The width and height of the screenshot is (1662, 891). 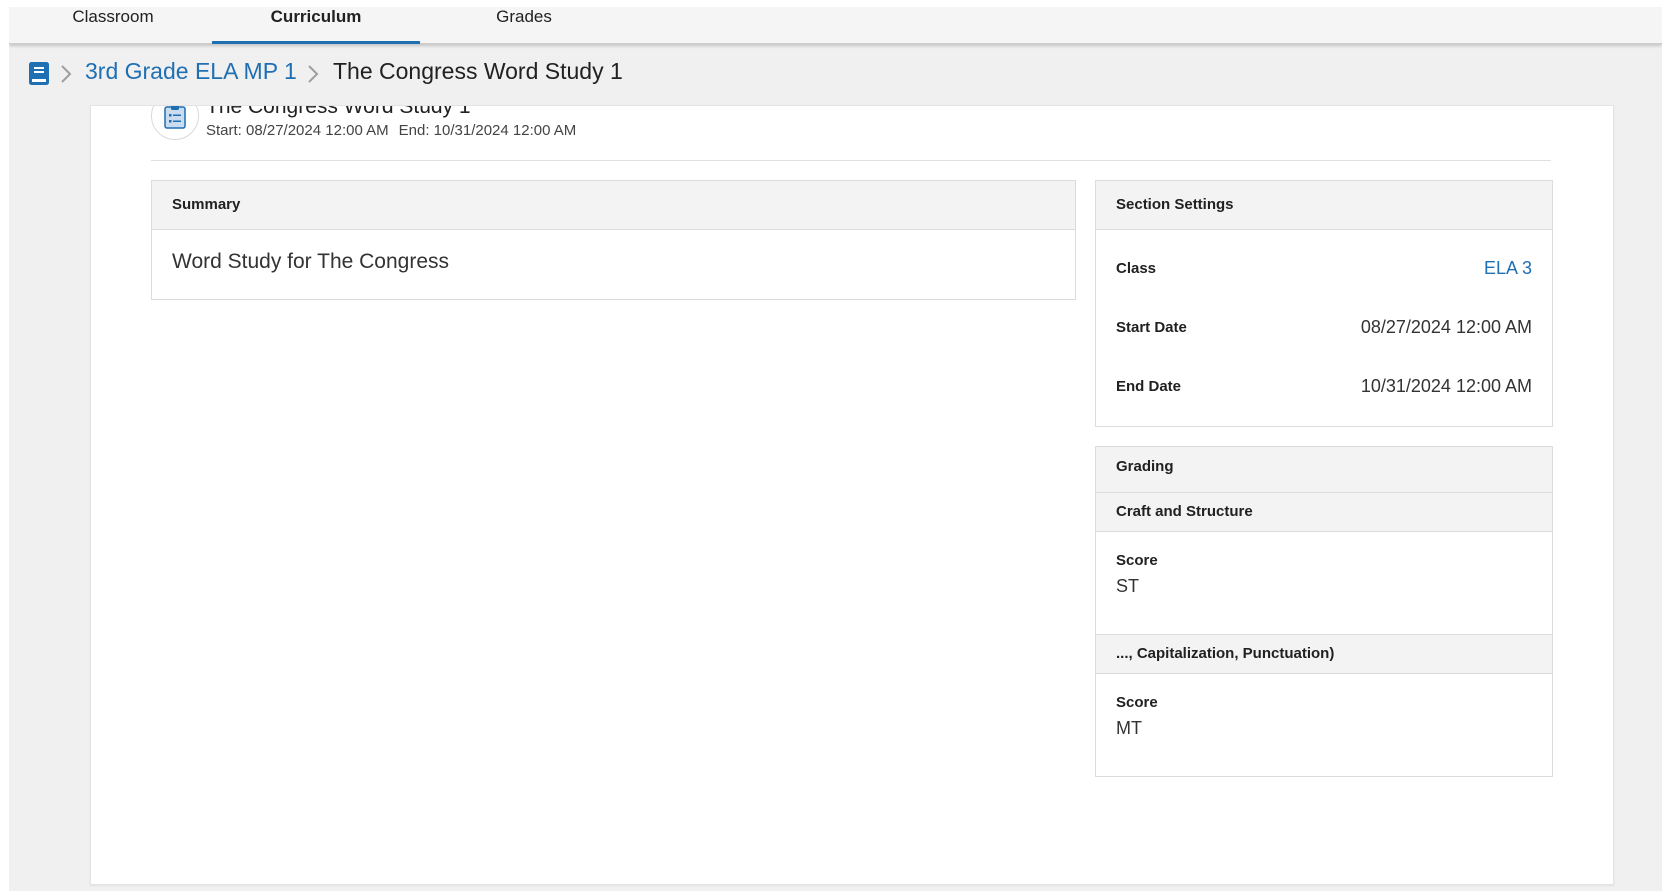 What do you see at coordinates (1446, 386) in the screenshot?
I see `end-date-value: 10/31/2024 12:00 AM` at bounding box center [1446, 386].